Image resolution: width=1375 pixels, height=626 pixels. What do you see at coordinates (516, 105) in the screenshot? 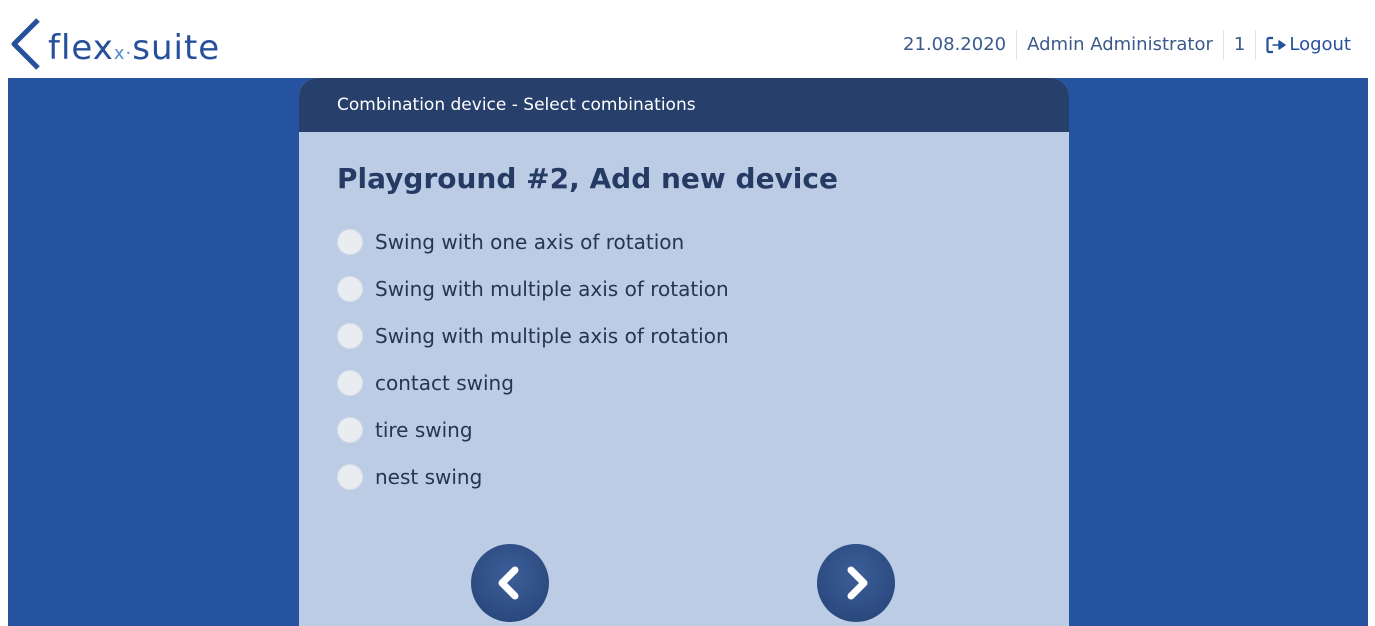
I see `card-header-title: Combination device - Select combinations` at bounding box center [516, 105].